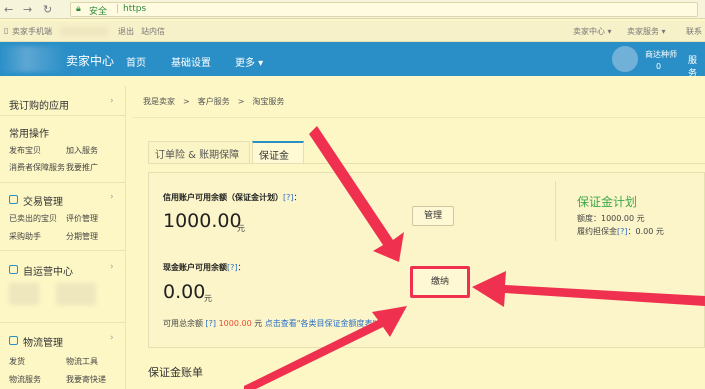  I want to click on annotation-arrow-top, so click(356, 194).